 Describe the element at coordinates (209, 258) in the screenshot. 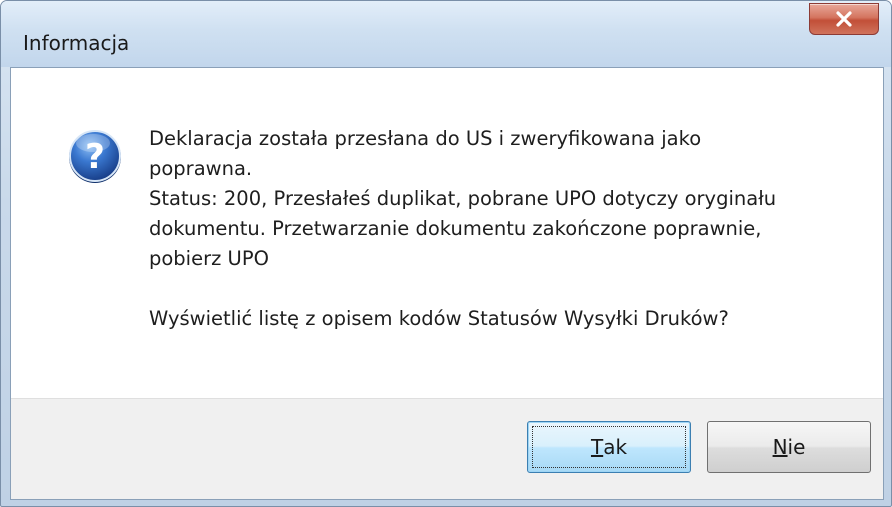

I see `message-line: pobierz UPO` at that location.